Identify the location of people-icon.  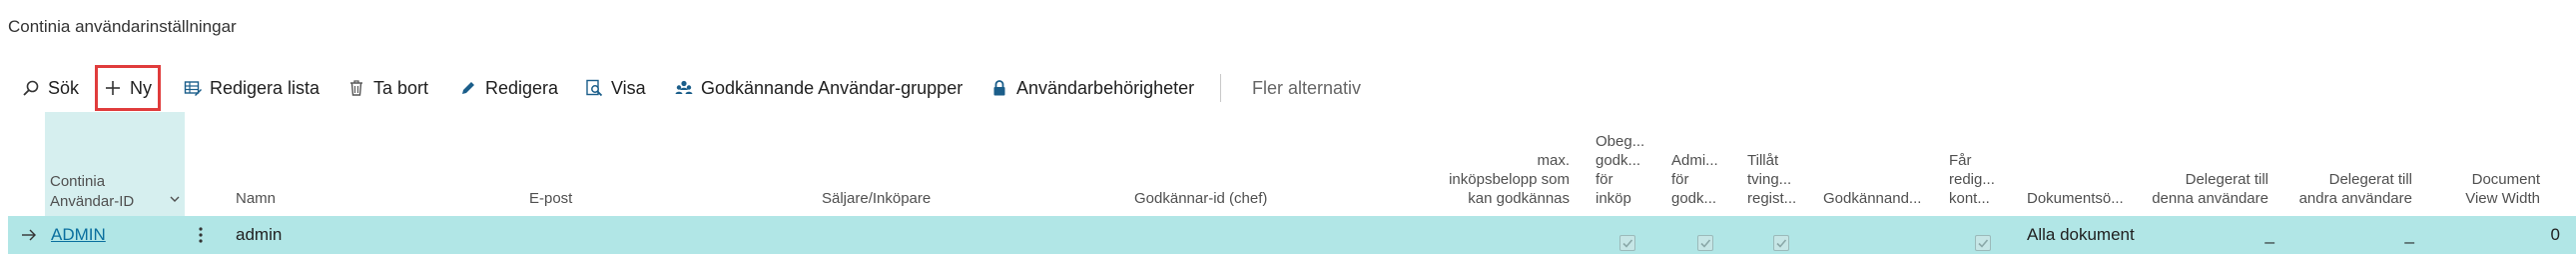
(684, 88).